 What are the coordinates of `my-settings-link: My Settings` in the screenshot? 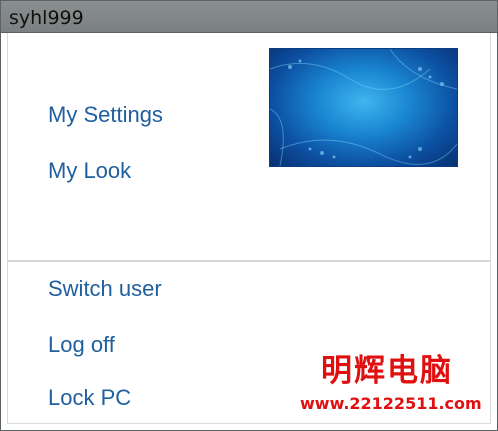 It's located at (105, 115).